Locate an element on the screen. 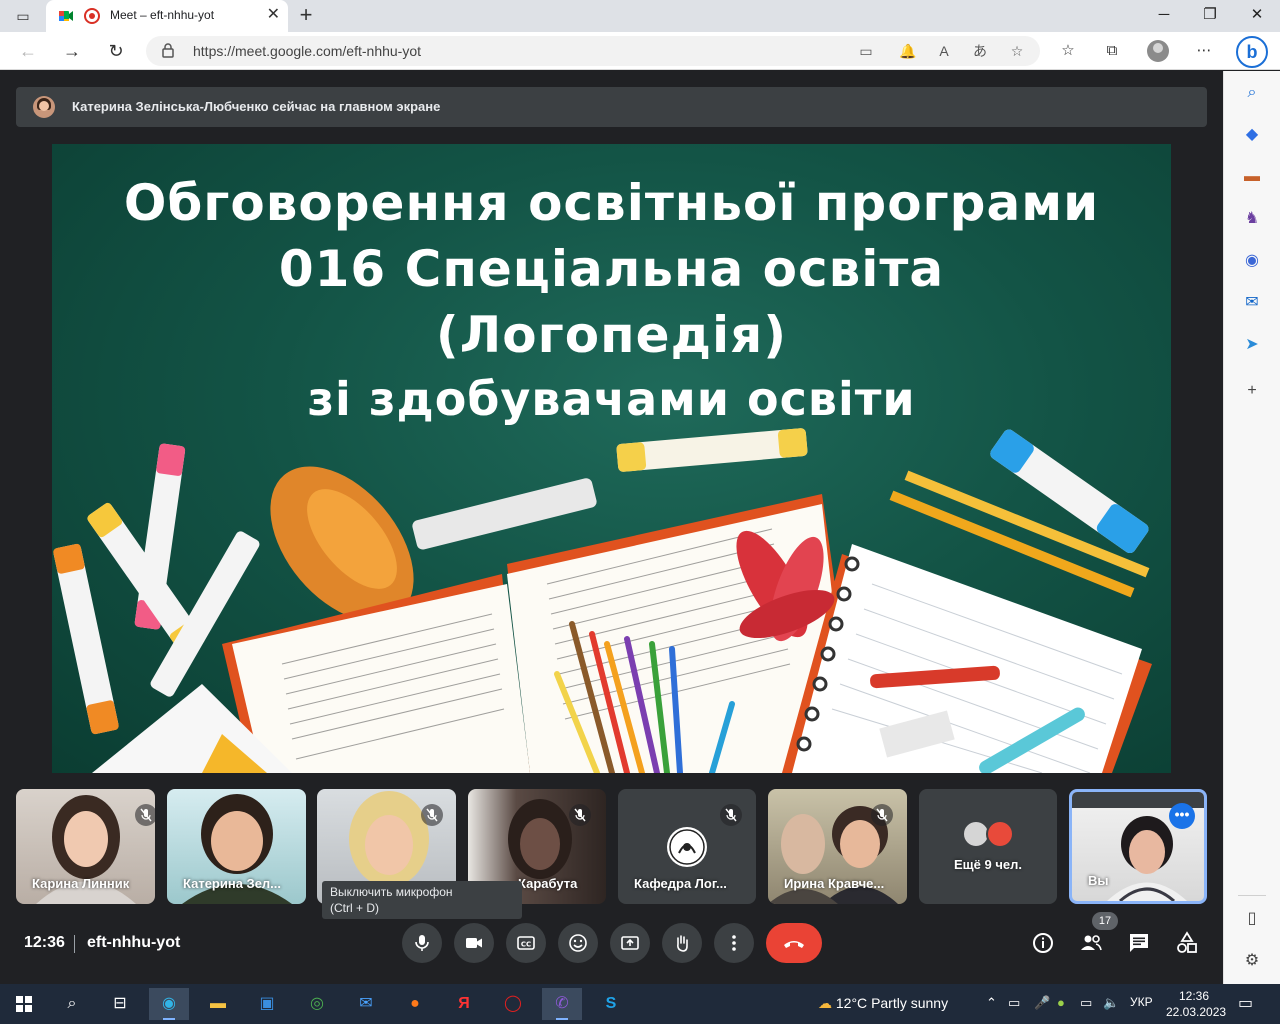 Image resolution: width=1280 pixels, height=1024 pixels. collections-icon: ⧉ is located at coordinates (1112, 51).